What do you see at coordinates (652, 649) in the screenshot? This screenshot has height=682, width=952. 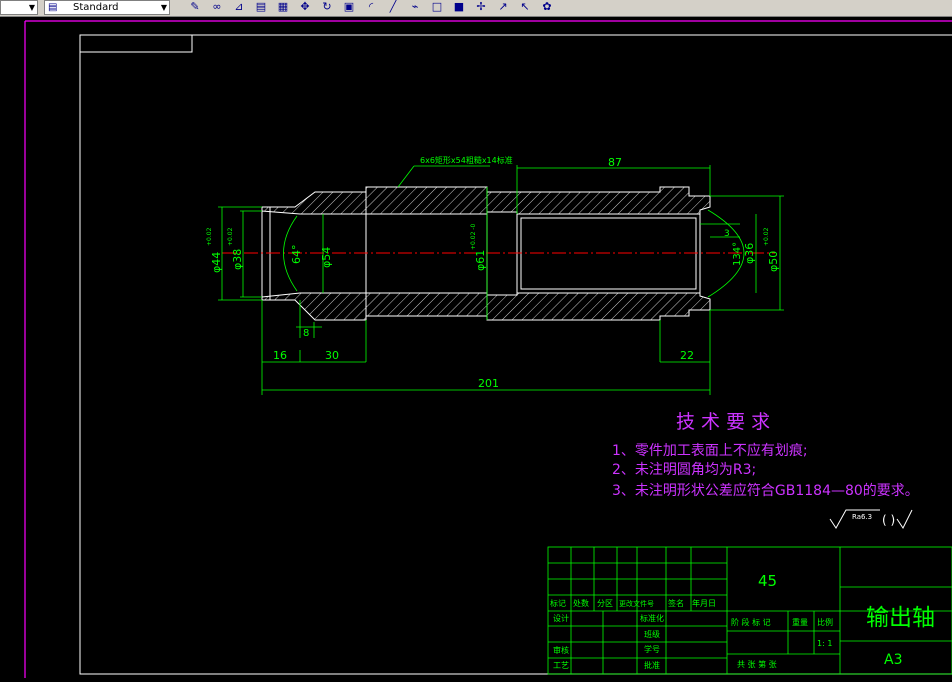 I see `label-text: 学号` at bounding box center [652, 649].